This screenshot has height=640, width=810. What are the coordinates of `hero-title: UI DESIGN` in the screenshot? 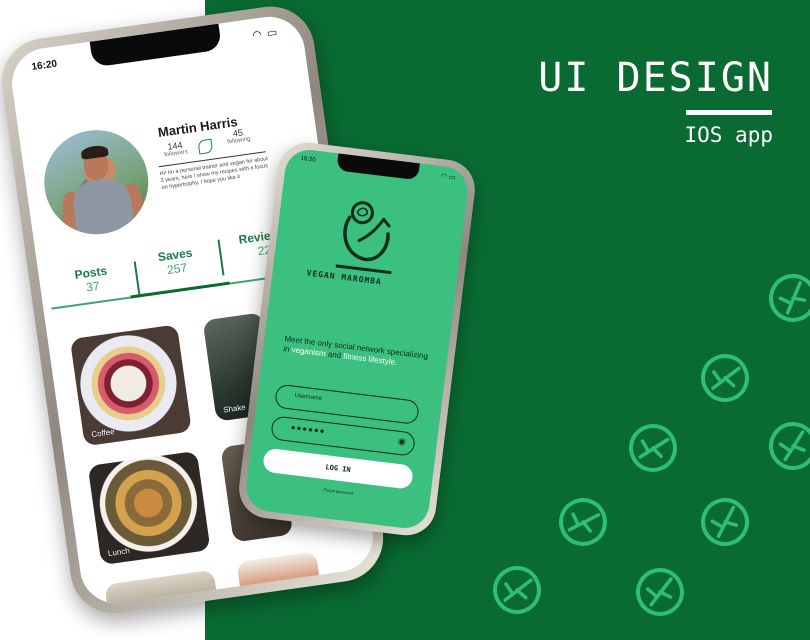 It's located at (655, 78).